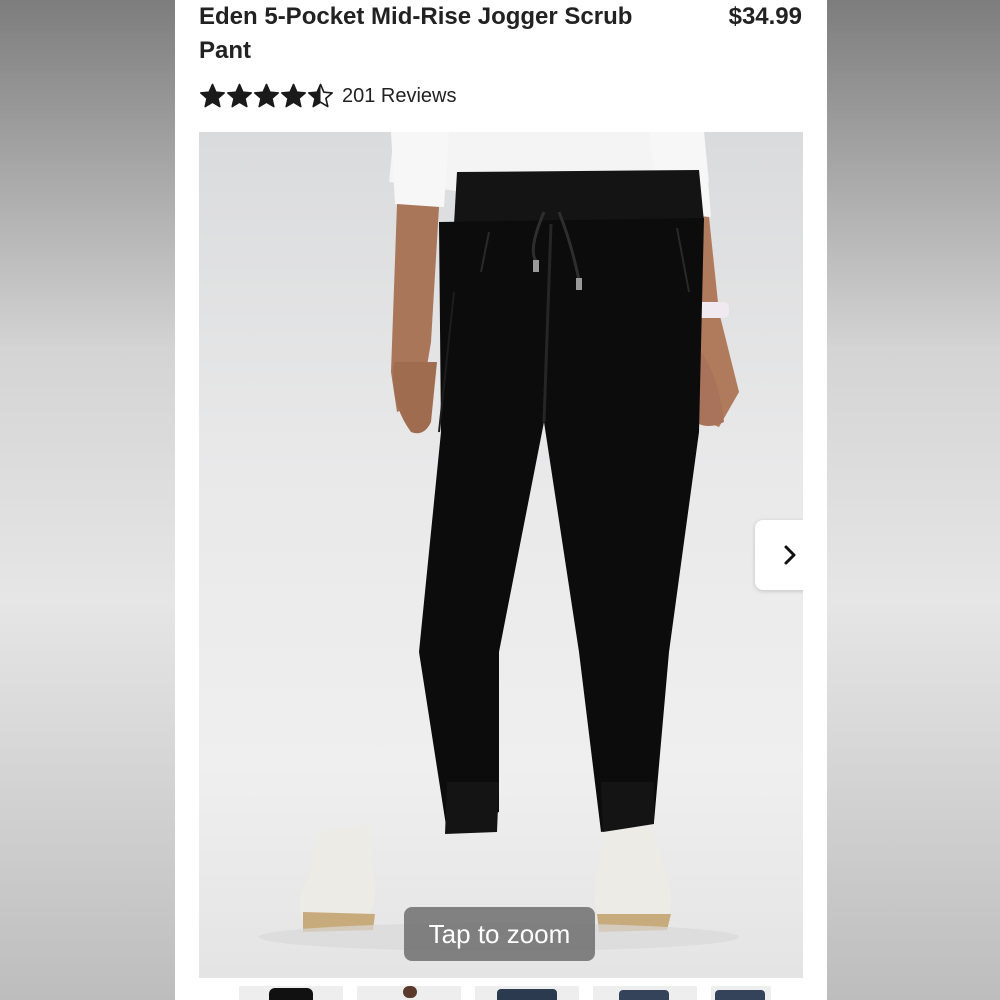 The height and width of the screenshot is (1000, 1000). What do you see at coordinates (790, 555) in the screenshot?
I see `chevron-right-icon` at bounding box center [790, 555].